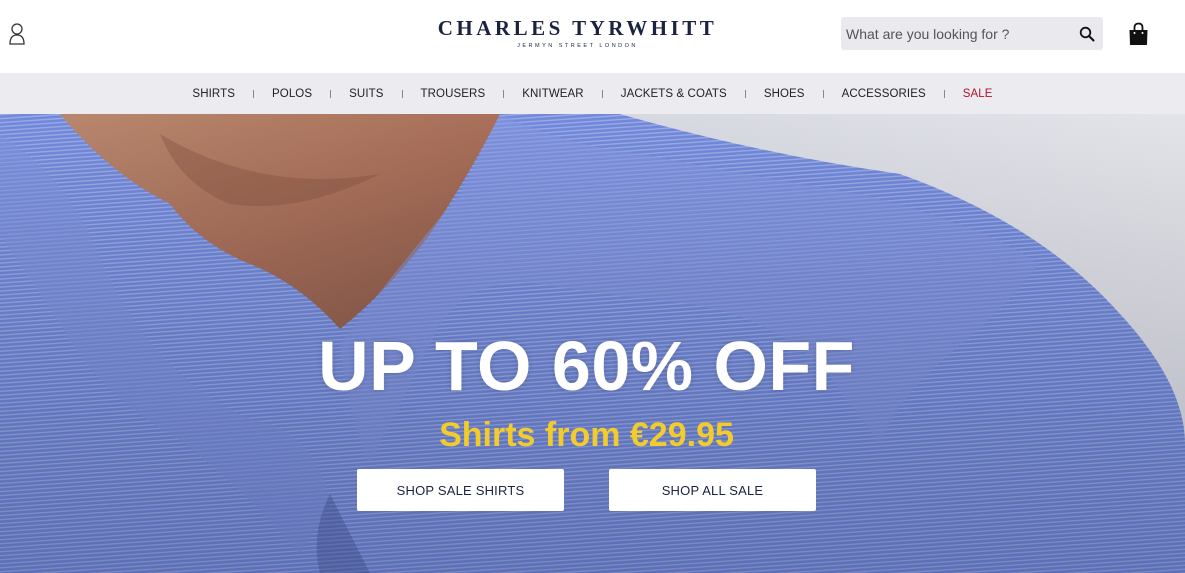 Image resolution: width=1185 pixels, height=573 pixels. Describe the element at coordinates (884, 94) in the screenshot. I see `nav-item-accessories: ACCESSORIES` at that location.